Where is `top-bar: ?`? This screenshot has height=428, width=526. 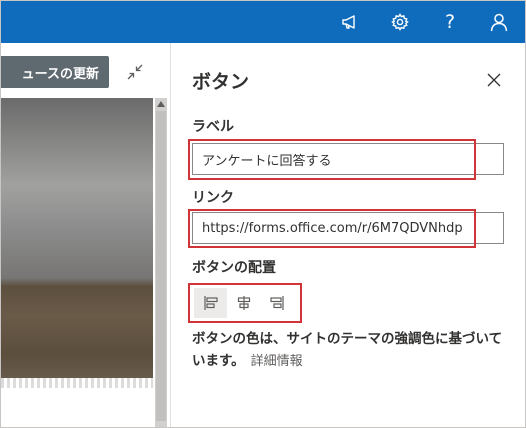 top-bar: ? is located at coordinates (263, 22).